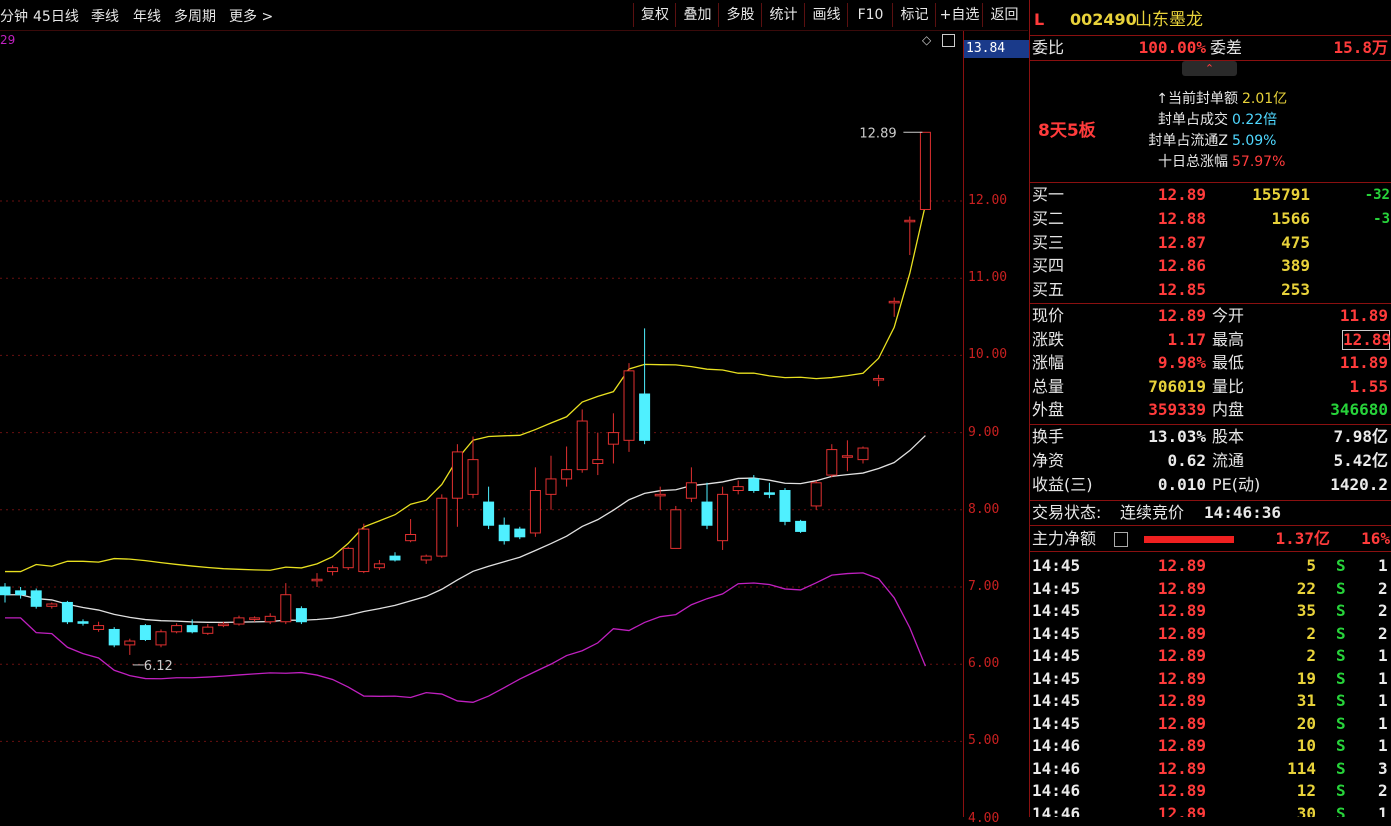 The width and height of the screenshot is (1391, 826). What do you see at coordinates (697, 15) in the screenshot?
I see `overlay-button: 叠加` at bounding box center [697, 15].